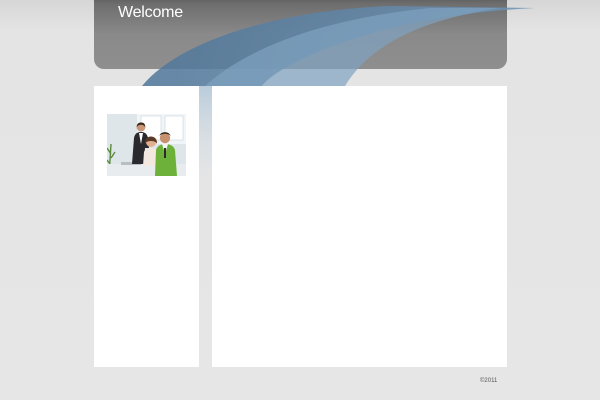  I want to click on team-photo-image, so click(146, 145).